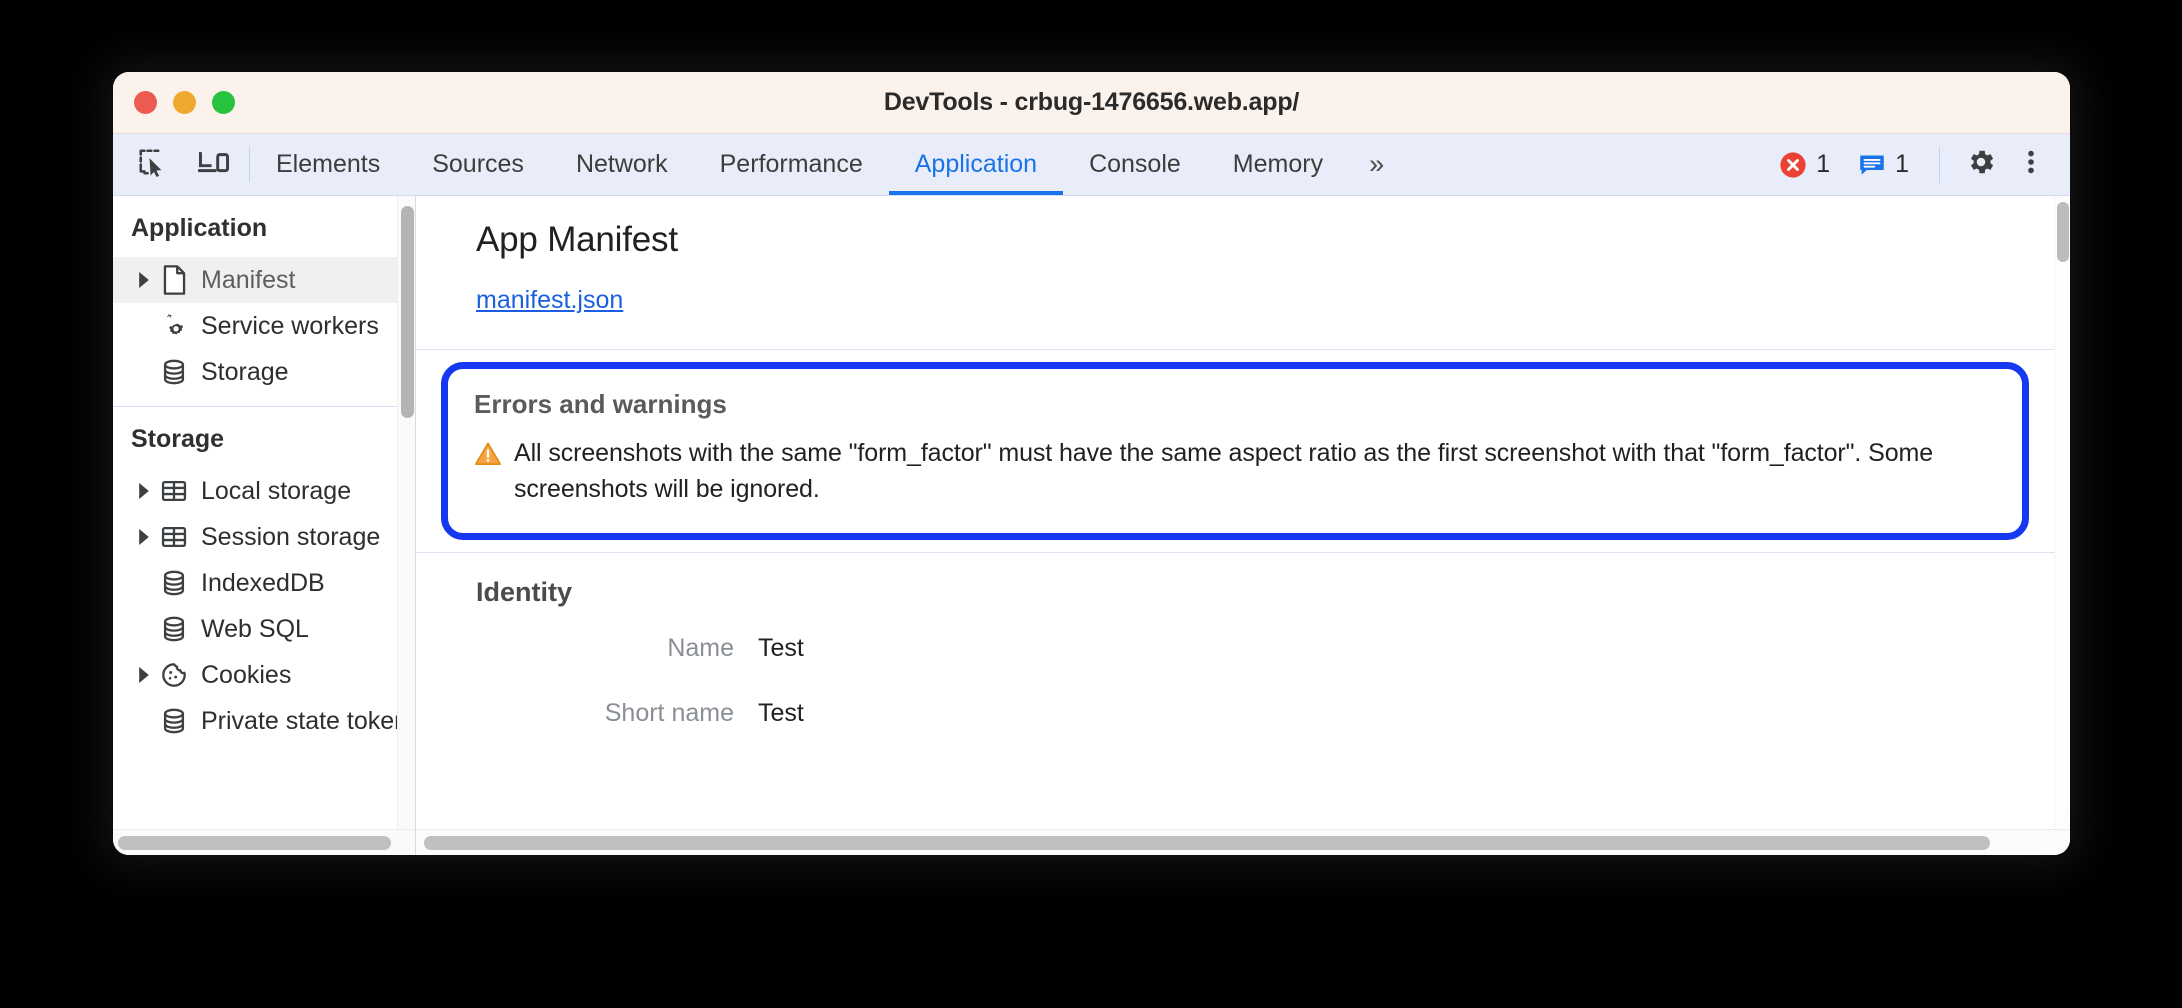  I want to click on sidebar-item-label: Web SQL, so click(255, 628).